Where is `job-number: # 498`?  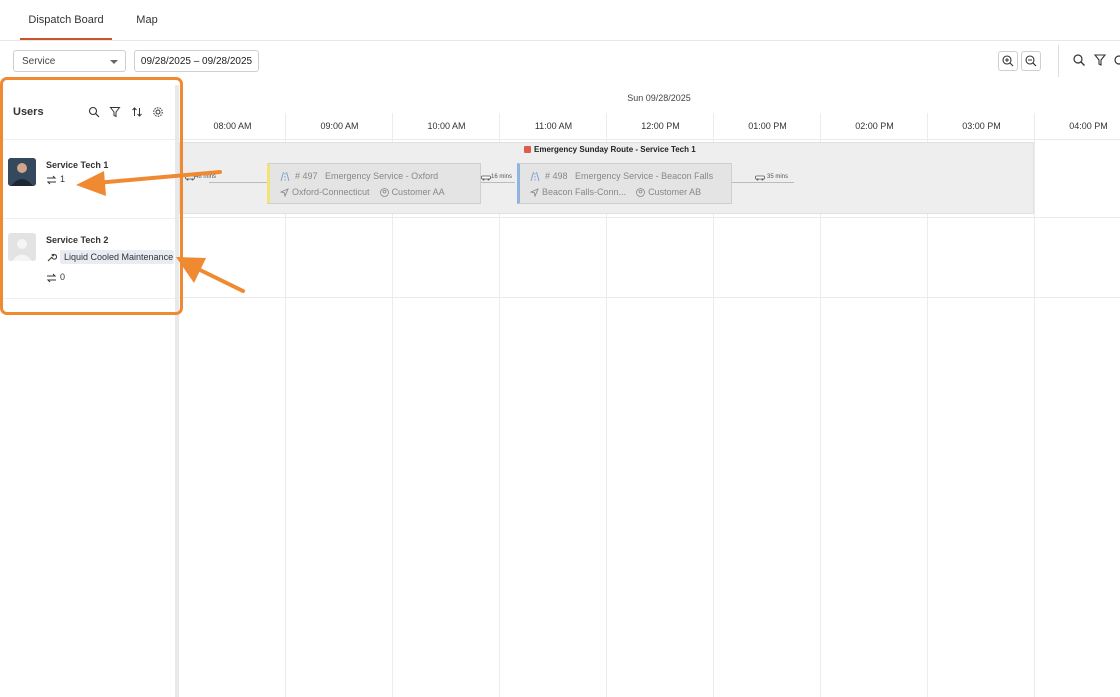 job-number: # 498 is located at coordinates (556, 176).